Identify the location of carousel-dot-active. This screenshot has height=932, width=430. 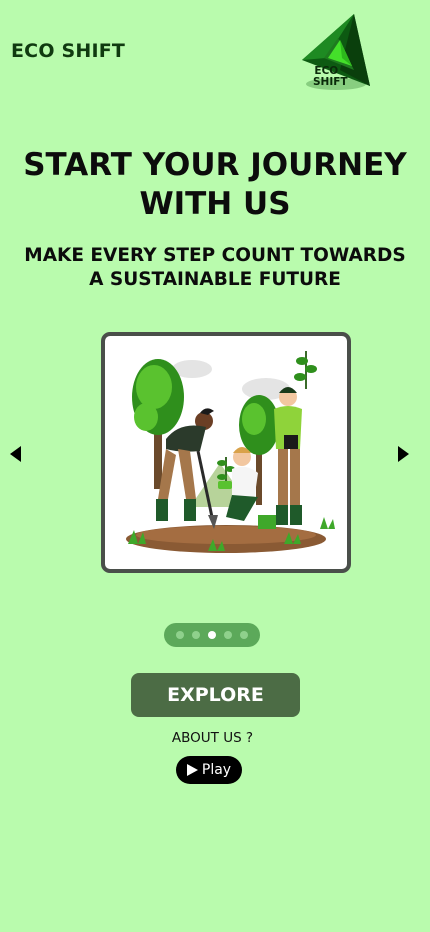
(212, 635).